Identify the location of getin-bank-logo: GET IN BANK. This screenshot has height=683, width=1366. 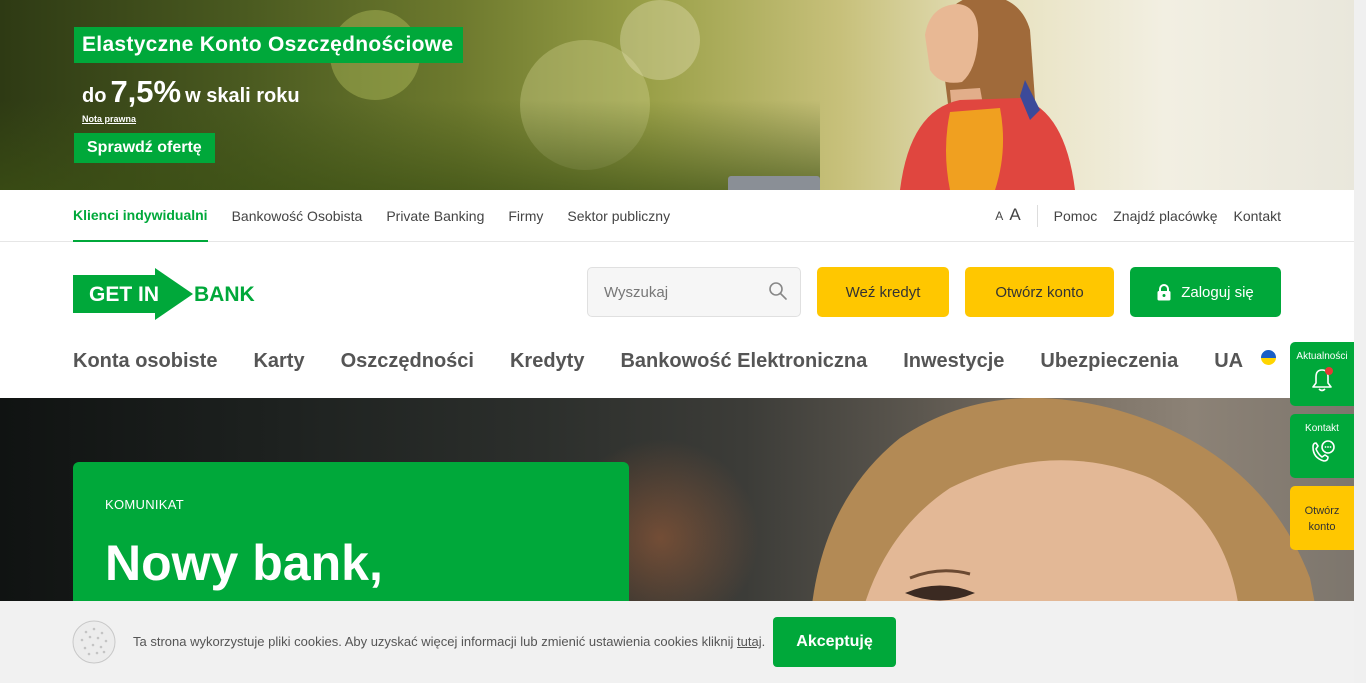
(168, 294).